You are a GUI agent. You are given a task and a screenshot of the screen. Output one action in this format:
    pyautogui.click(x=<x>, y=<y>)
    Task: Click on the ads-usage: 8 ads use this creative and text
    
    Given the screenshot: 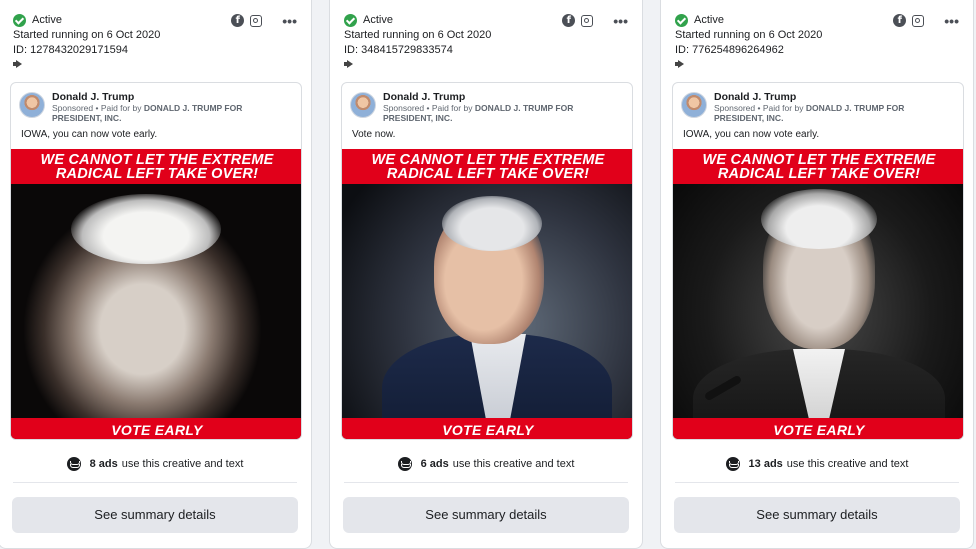 What is the action you would take?
    pyautogui.click(x=155, y=464)
    